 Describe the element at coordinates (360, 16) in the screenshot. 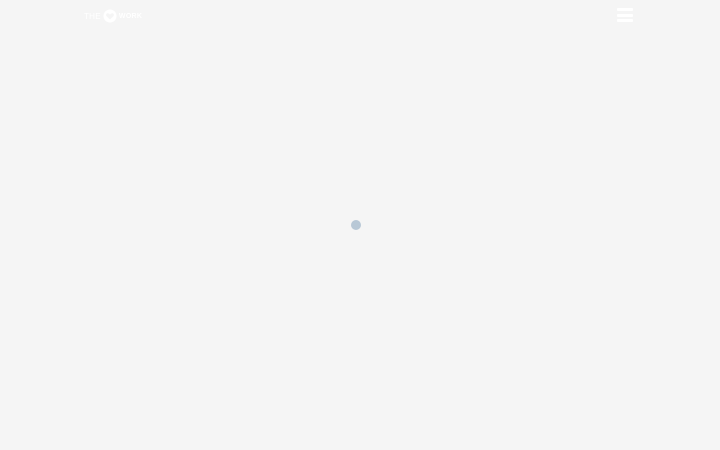

I see `site-header: THE WORK` at that location.